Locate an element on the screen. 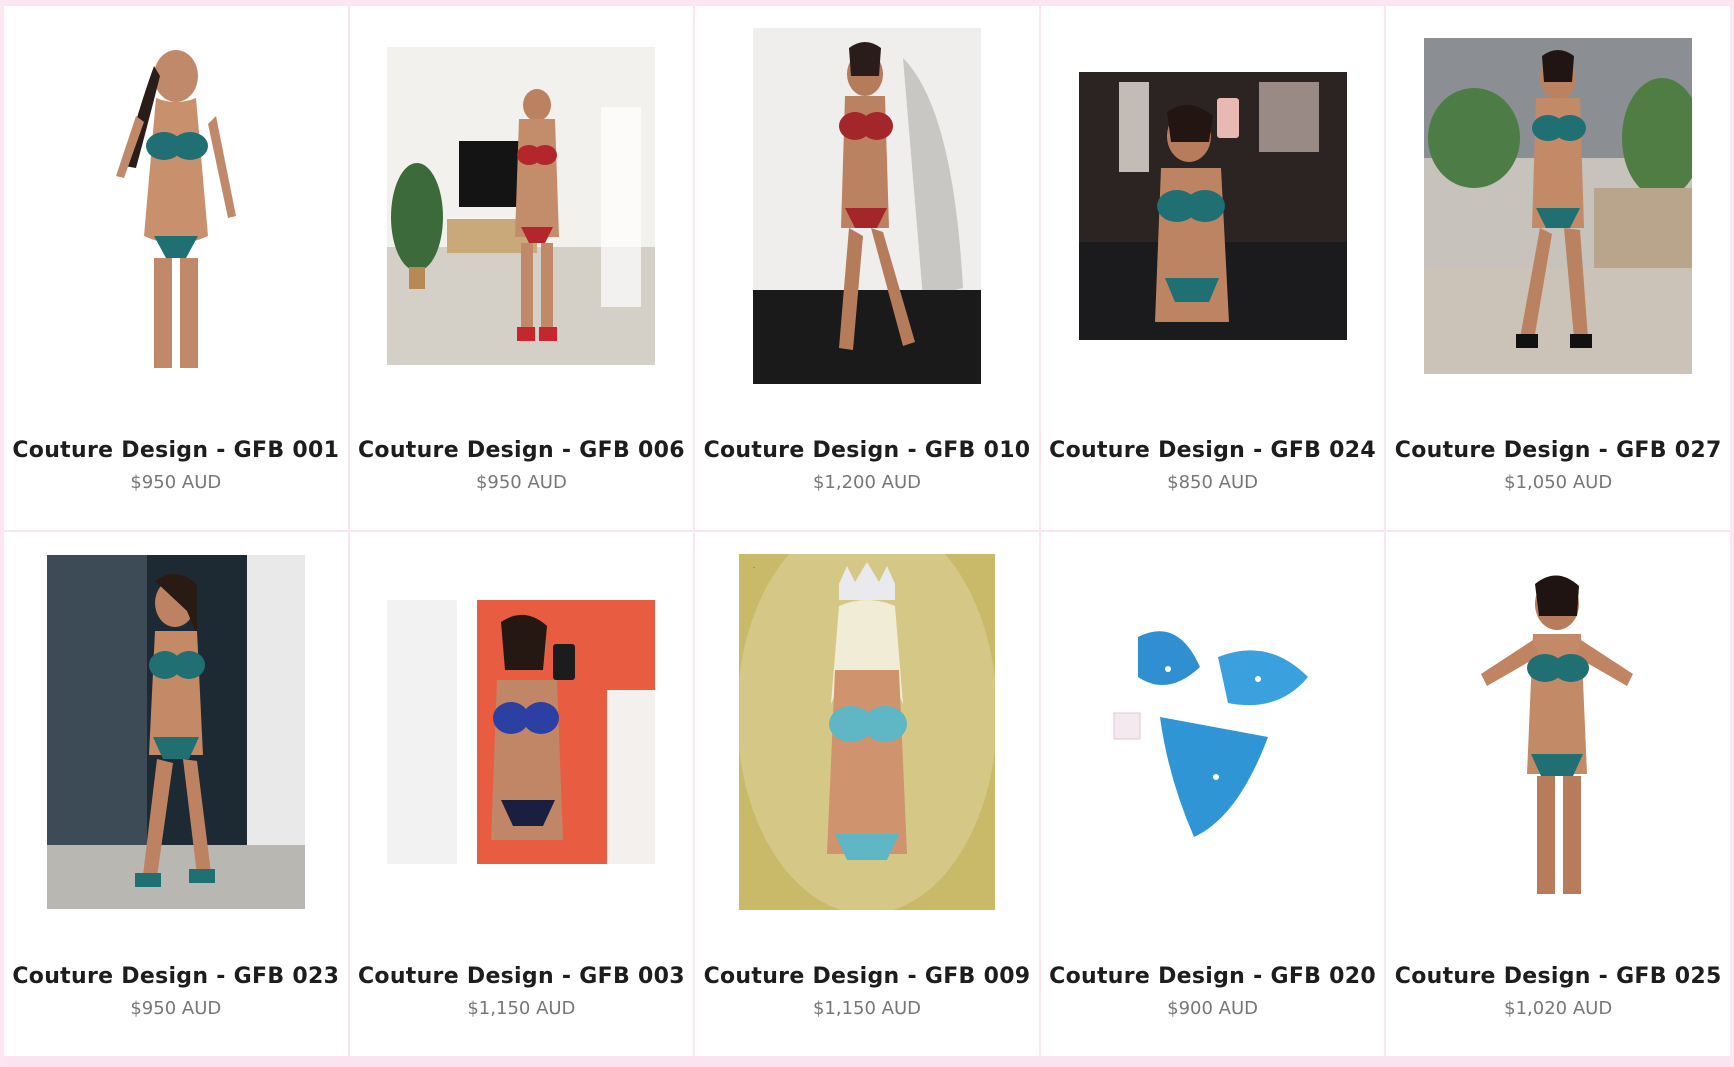 The height and width of the screenshot is (1067, 1734). product-price: $1,200 AUD is located at coordinates (867, 482).